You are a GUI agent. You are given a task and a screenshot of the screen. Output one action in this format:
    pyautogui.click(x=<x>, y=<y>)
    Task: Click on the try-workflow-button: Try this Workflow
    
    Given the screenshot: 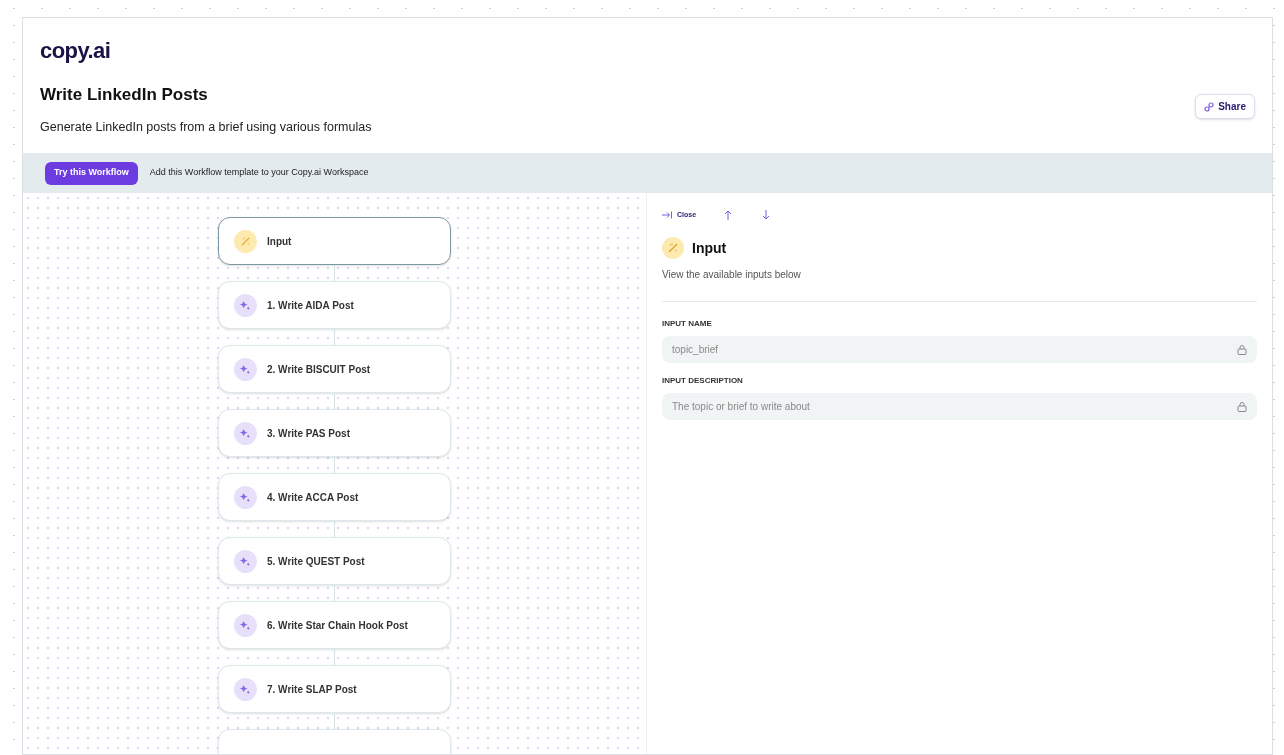 What is the action you would take?
    pyautogui.click(x=91, y=173)
    